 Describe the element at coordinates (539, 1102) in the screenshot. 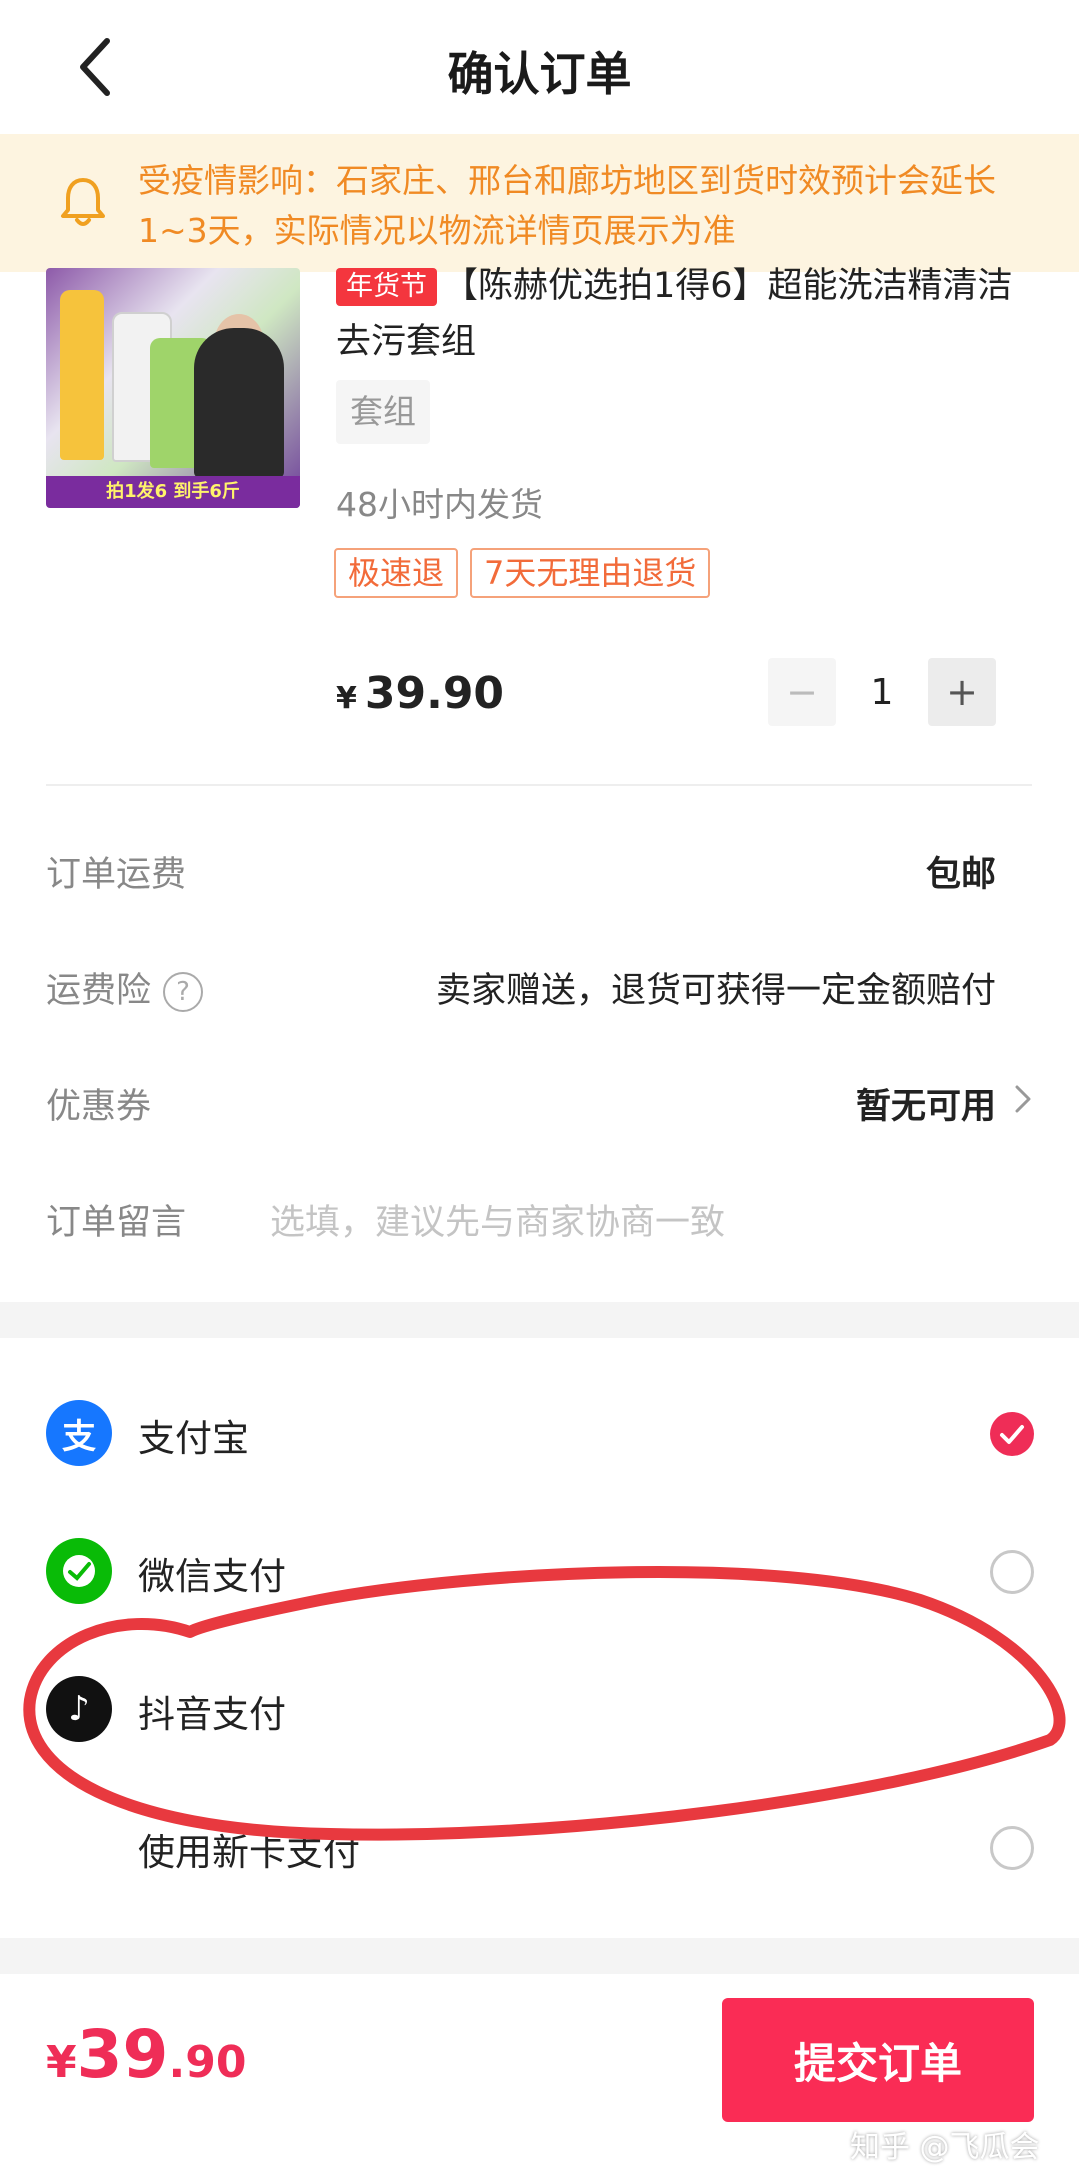

I see `coupon-row: 优惠券 暂无可用` at that location.